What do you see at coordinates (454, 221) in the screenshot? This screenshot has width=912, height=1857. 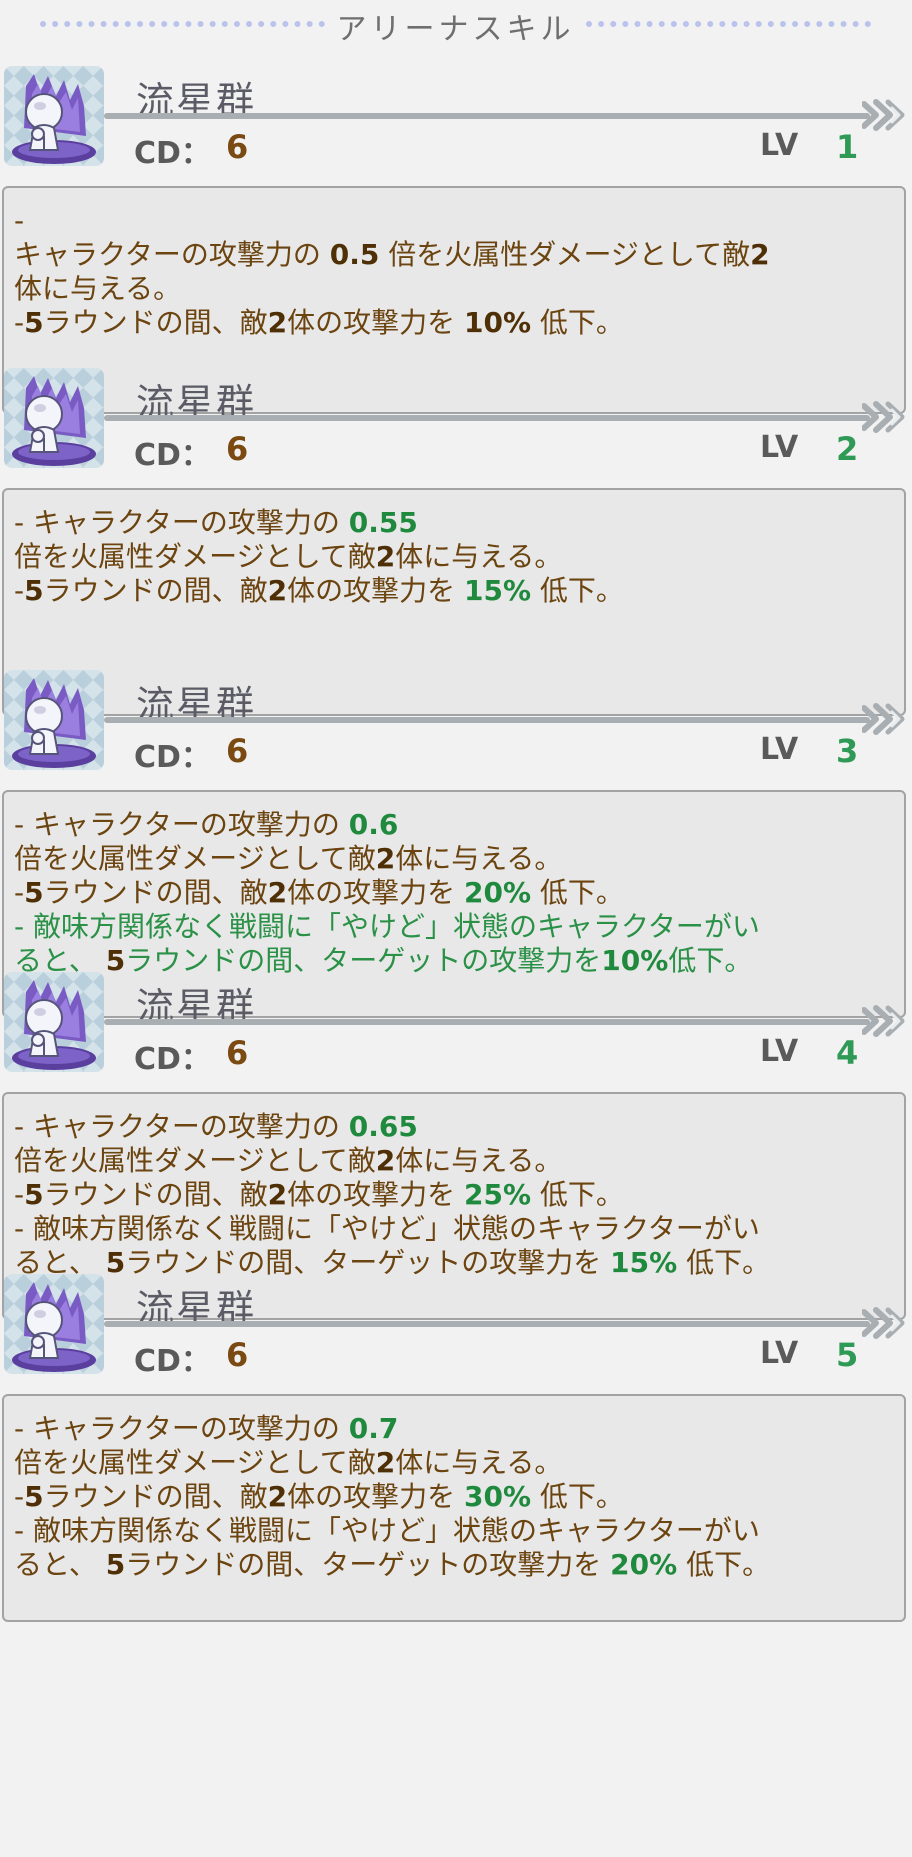 I see `desc-line: -` at bounding box center [454, 221].